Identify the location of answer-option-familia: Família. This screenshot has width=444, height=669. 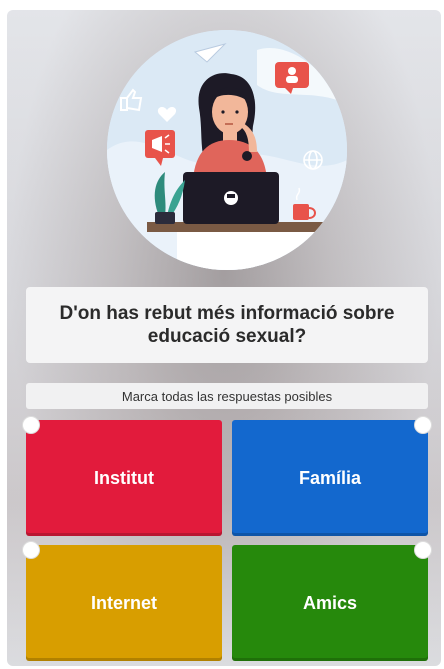
(330, 478).